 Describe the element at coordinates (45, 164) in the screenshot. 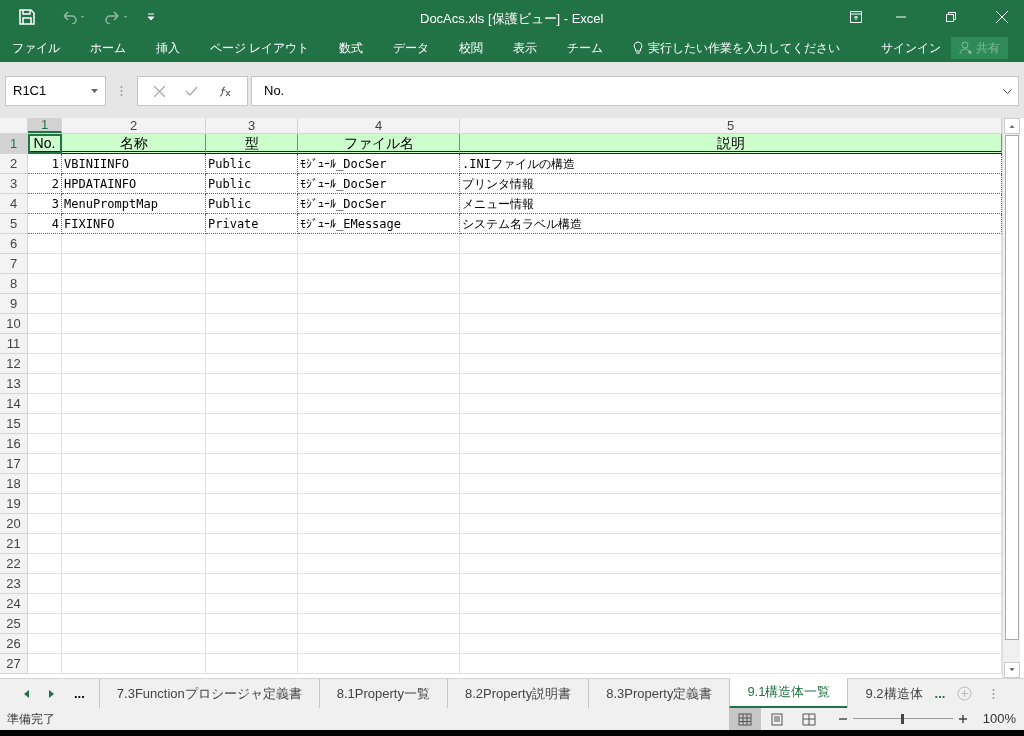

I see `table-cell: 1` at that location.